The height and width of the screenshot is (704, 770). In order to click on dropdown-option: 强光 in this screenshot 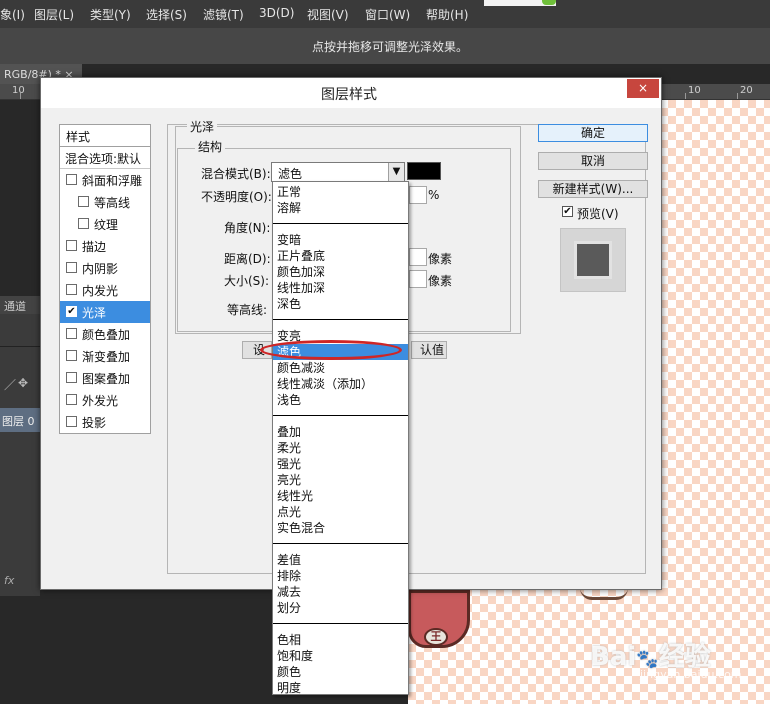, I will do `click(340, 464)`.